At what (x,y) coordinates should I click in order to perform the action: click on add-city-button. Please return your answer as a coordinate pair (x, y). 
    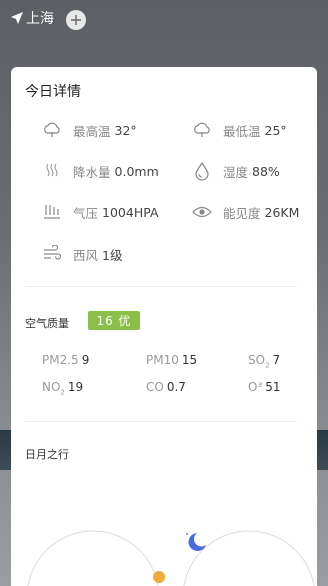
    Looking at the image, I should click on (76, 20).